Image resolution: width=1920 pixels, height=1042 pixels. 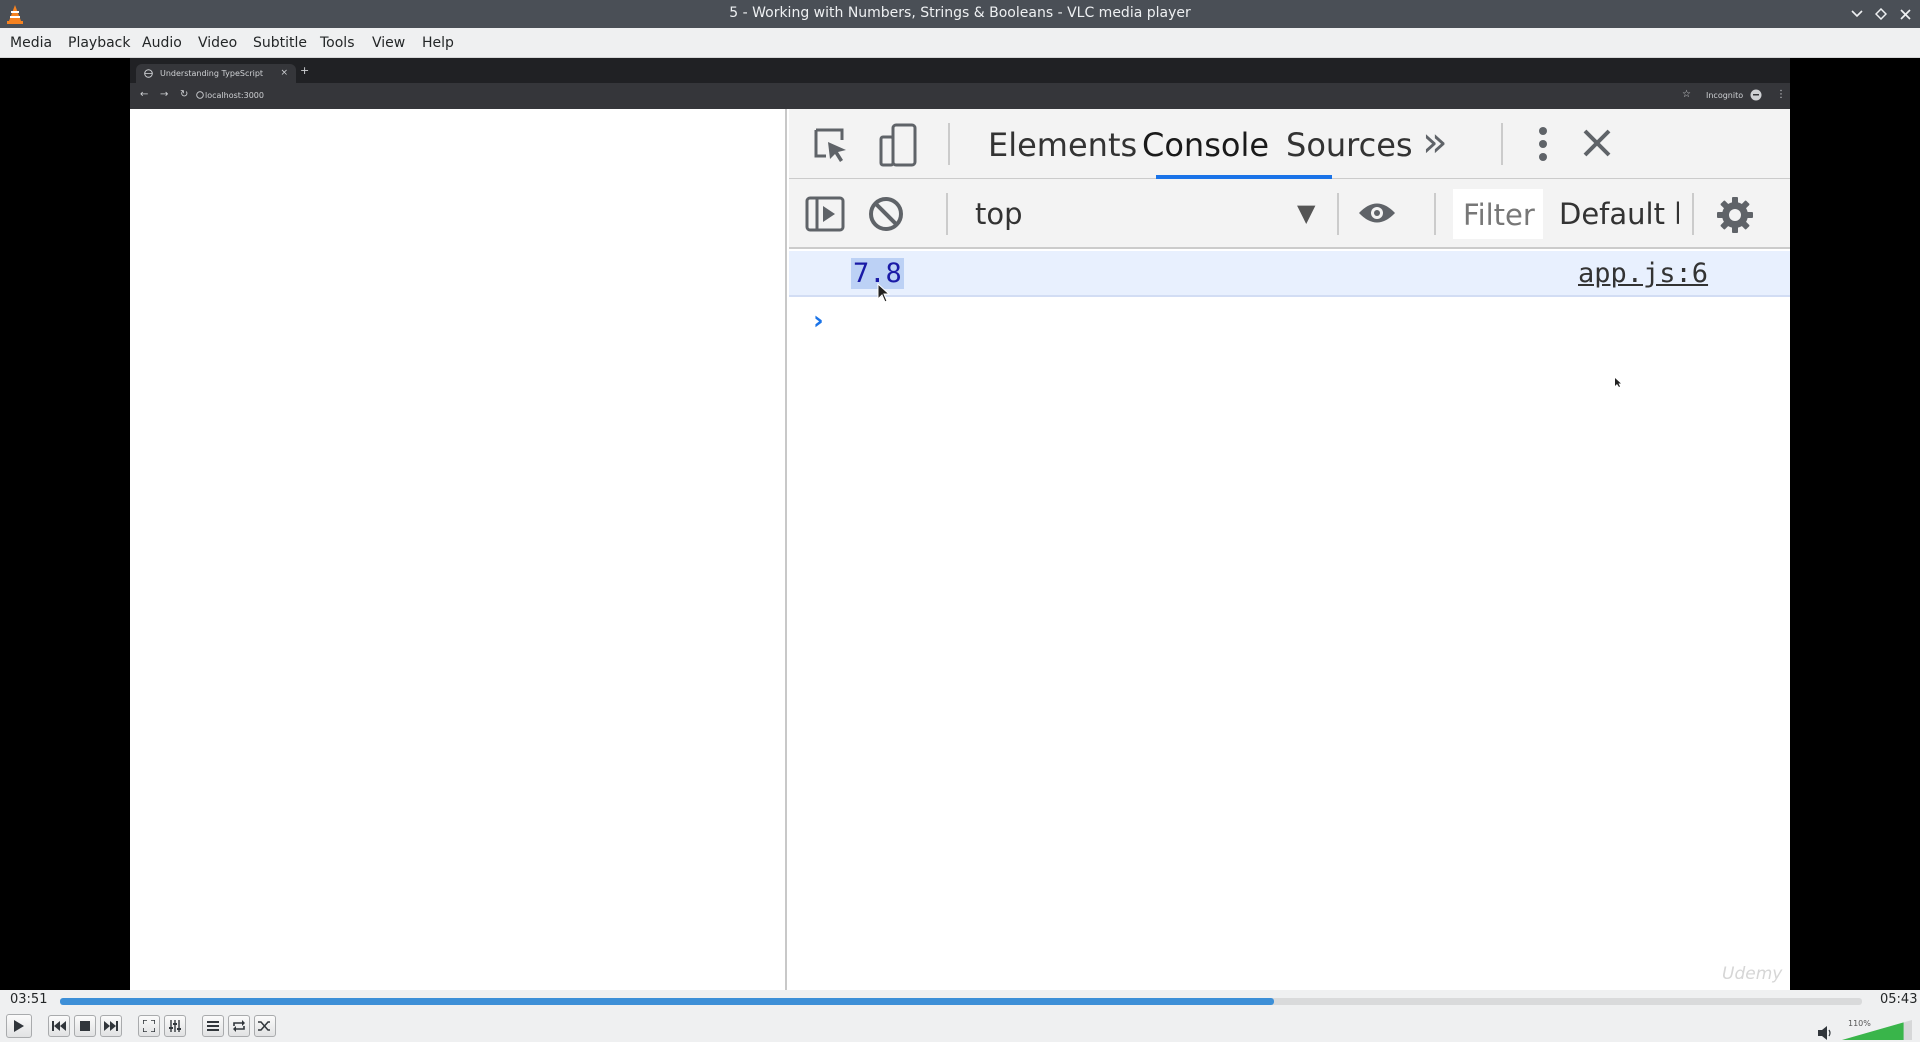 What do you see at coordinates (284, 73) in the screenshot?
I see `tab-close-icon: ×` at bounding box center [284, 73].